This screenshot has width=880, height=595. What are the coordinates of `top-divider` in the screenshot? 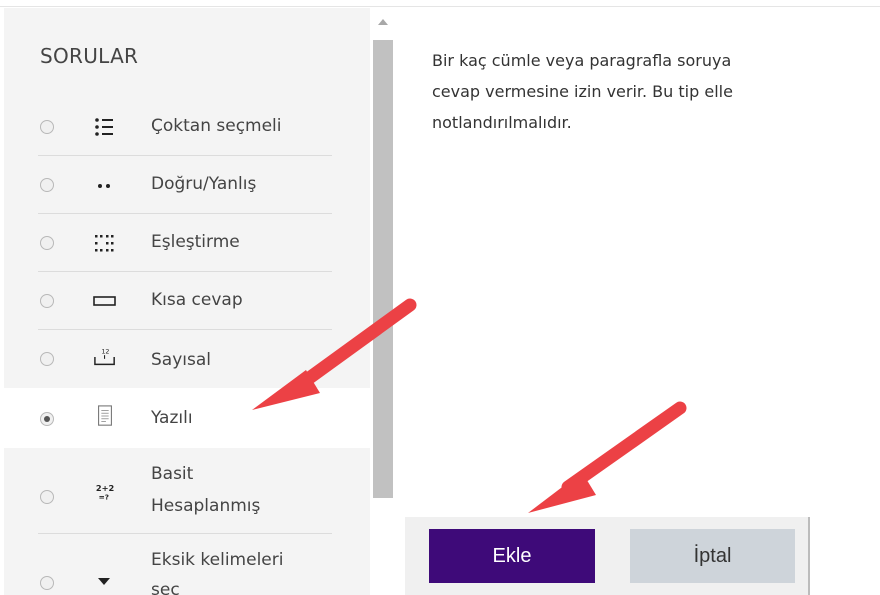 It's located at (440, 6).